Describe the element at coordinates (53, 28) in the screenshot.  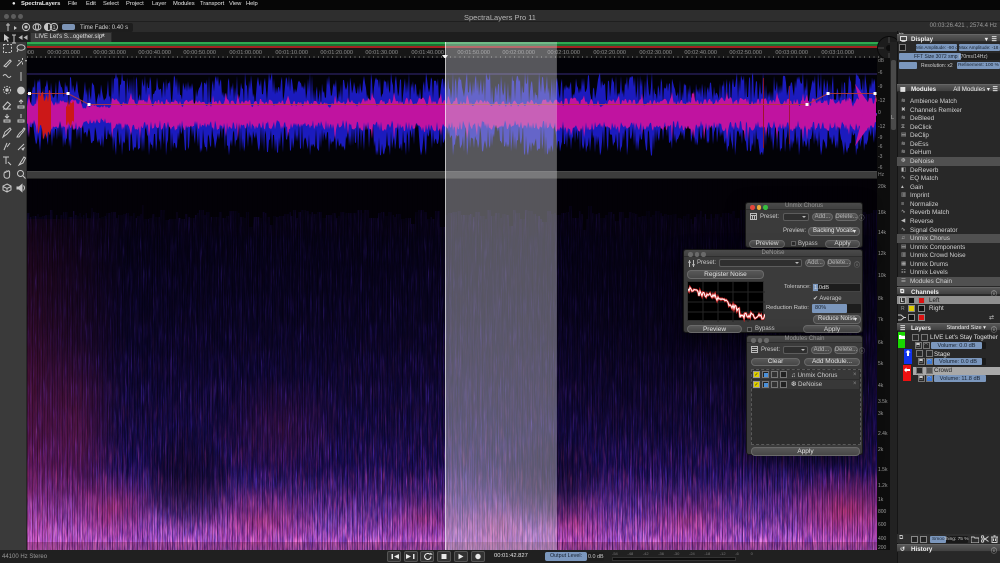
I see `svg-text: 1` at that location.